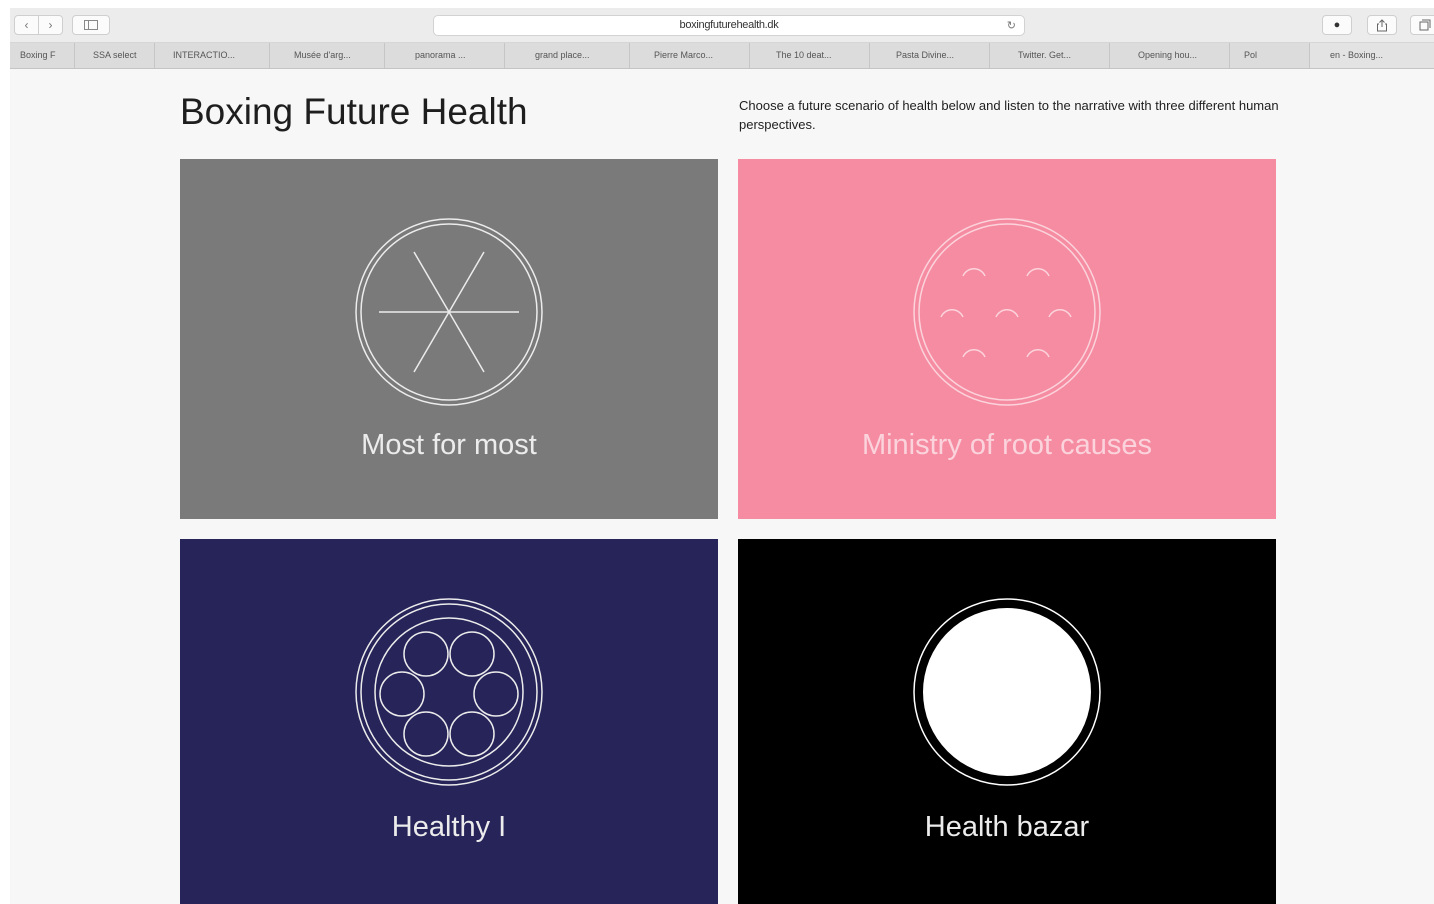 Image resolution: width=1434 pixels, height=904 pixels. What do you see at coordinates (115, 55) in the screenshot?
I see `bookmark-item: SSA select` at bounding box center [115, 55].